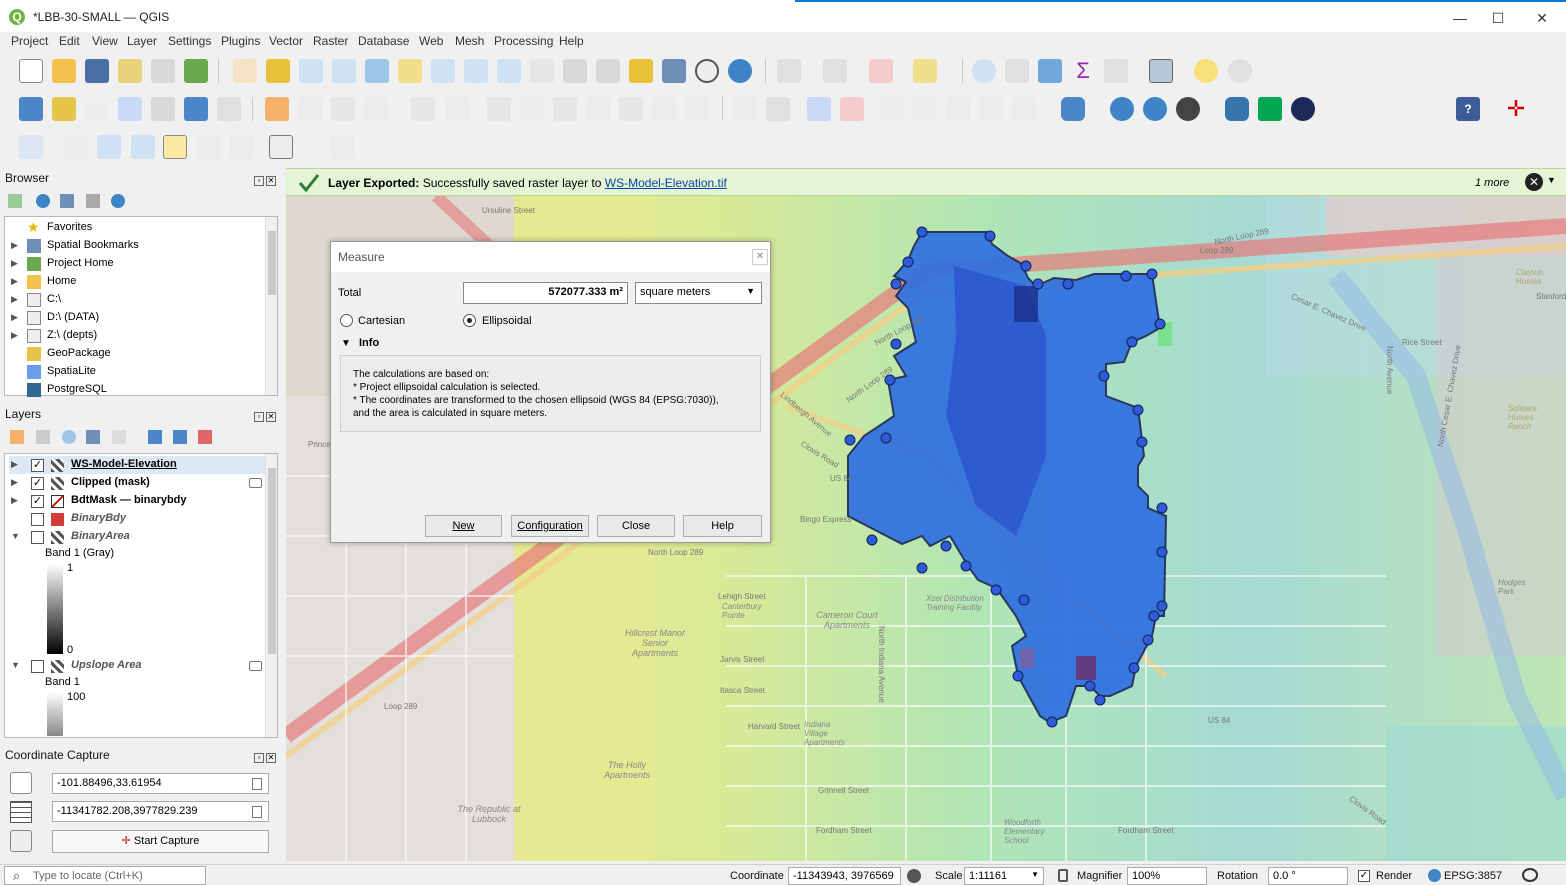 This screenshot has width=1566, height=885. Describe the element at coordinates (134, 318) in the screenshot. I see `browser-item-d-drive: ▶ D:\ (DATA)` at that location.